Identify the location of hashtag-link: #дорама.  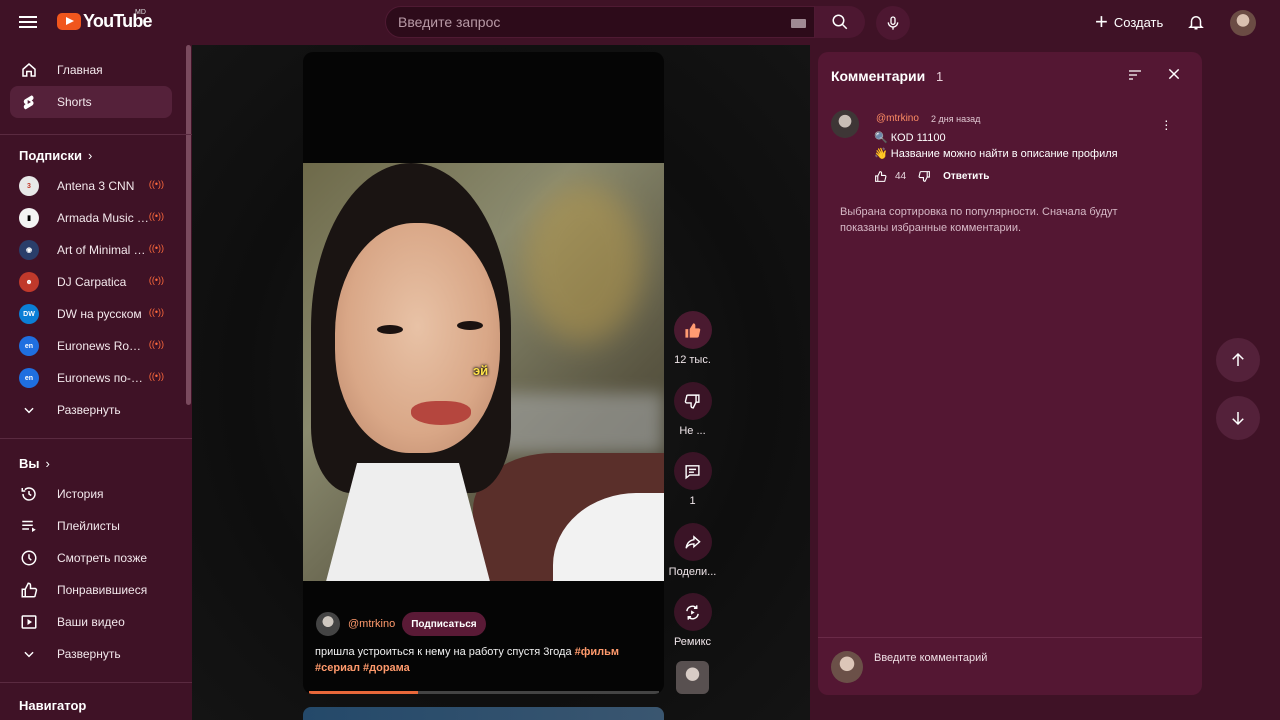
(386, 668).